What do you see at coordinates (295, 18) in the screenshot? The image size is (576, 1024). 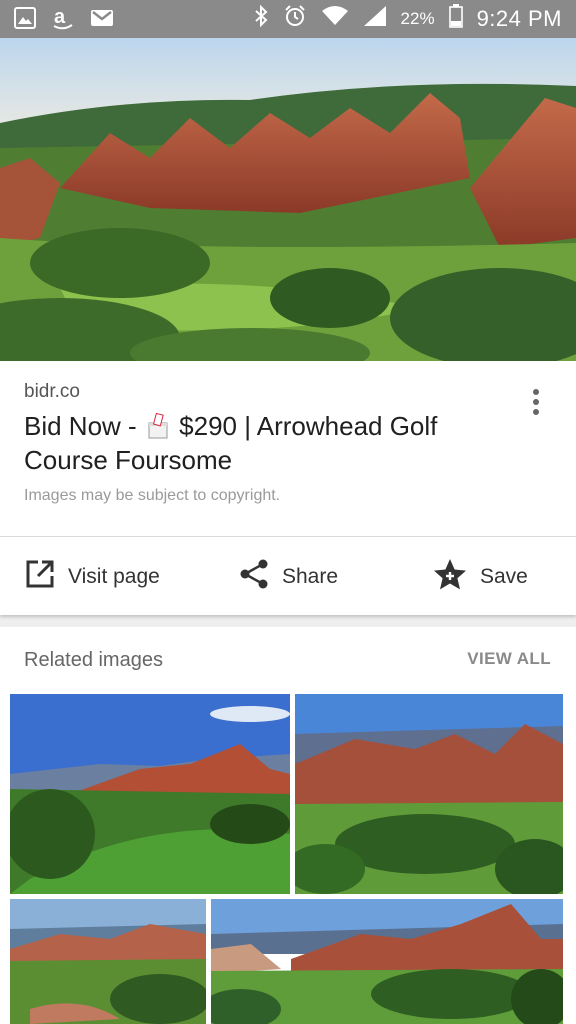 I see `alarm-icon` at bounding box center [295, 18].